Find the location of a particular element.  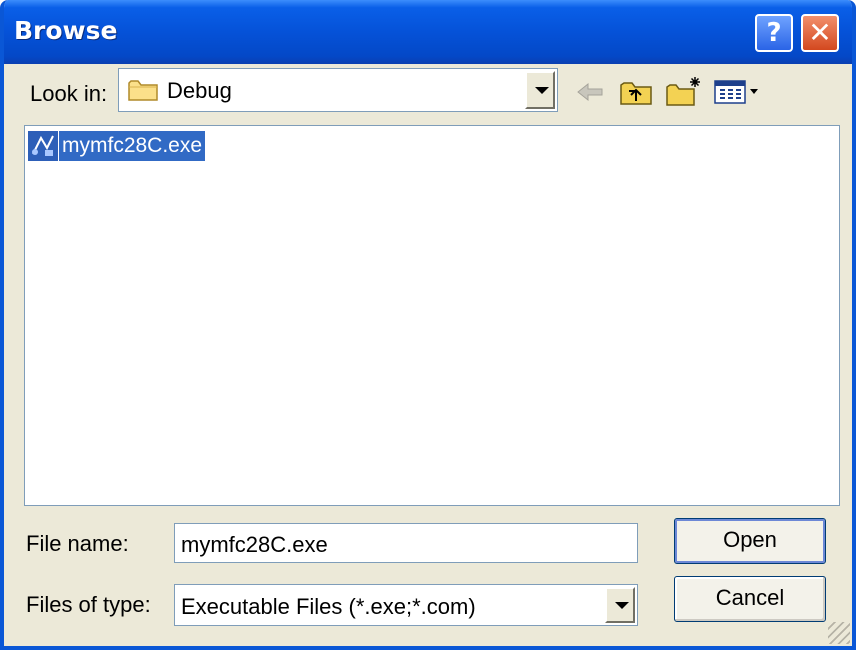

title-bar: Browse ? ✕ is located at coordinates (428, 32).